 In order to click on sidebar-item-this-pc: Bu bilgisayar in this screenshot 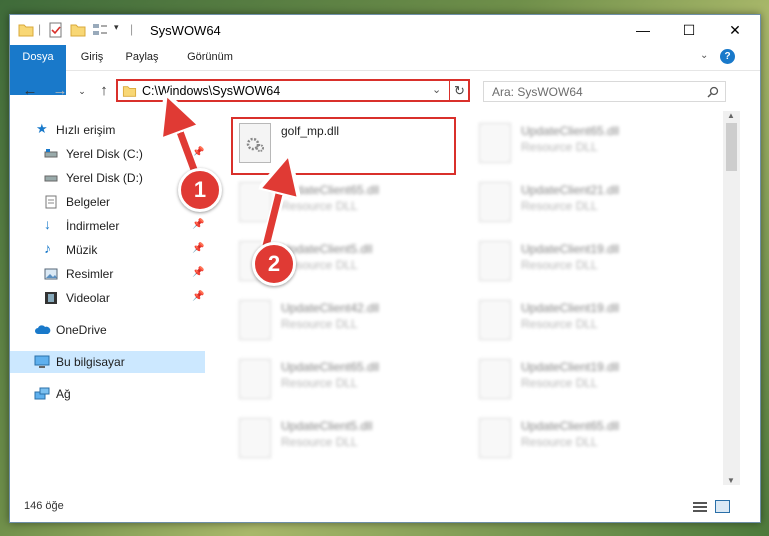, I will do `click(107, 362)`.